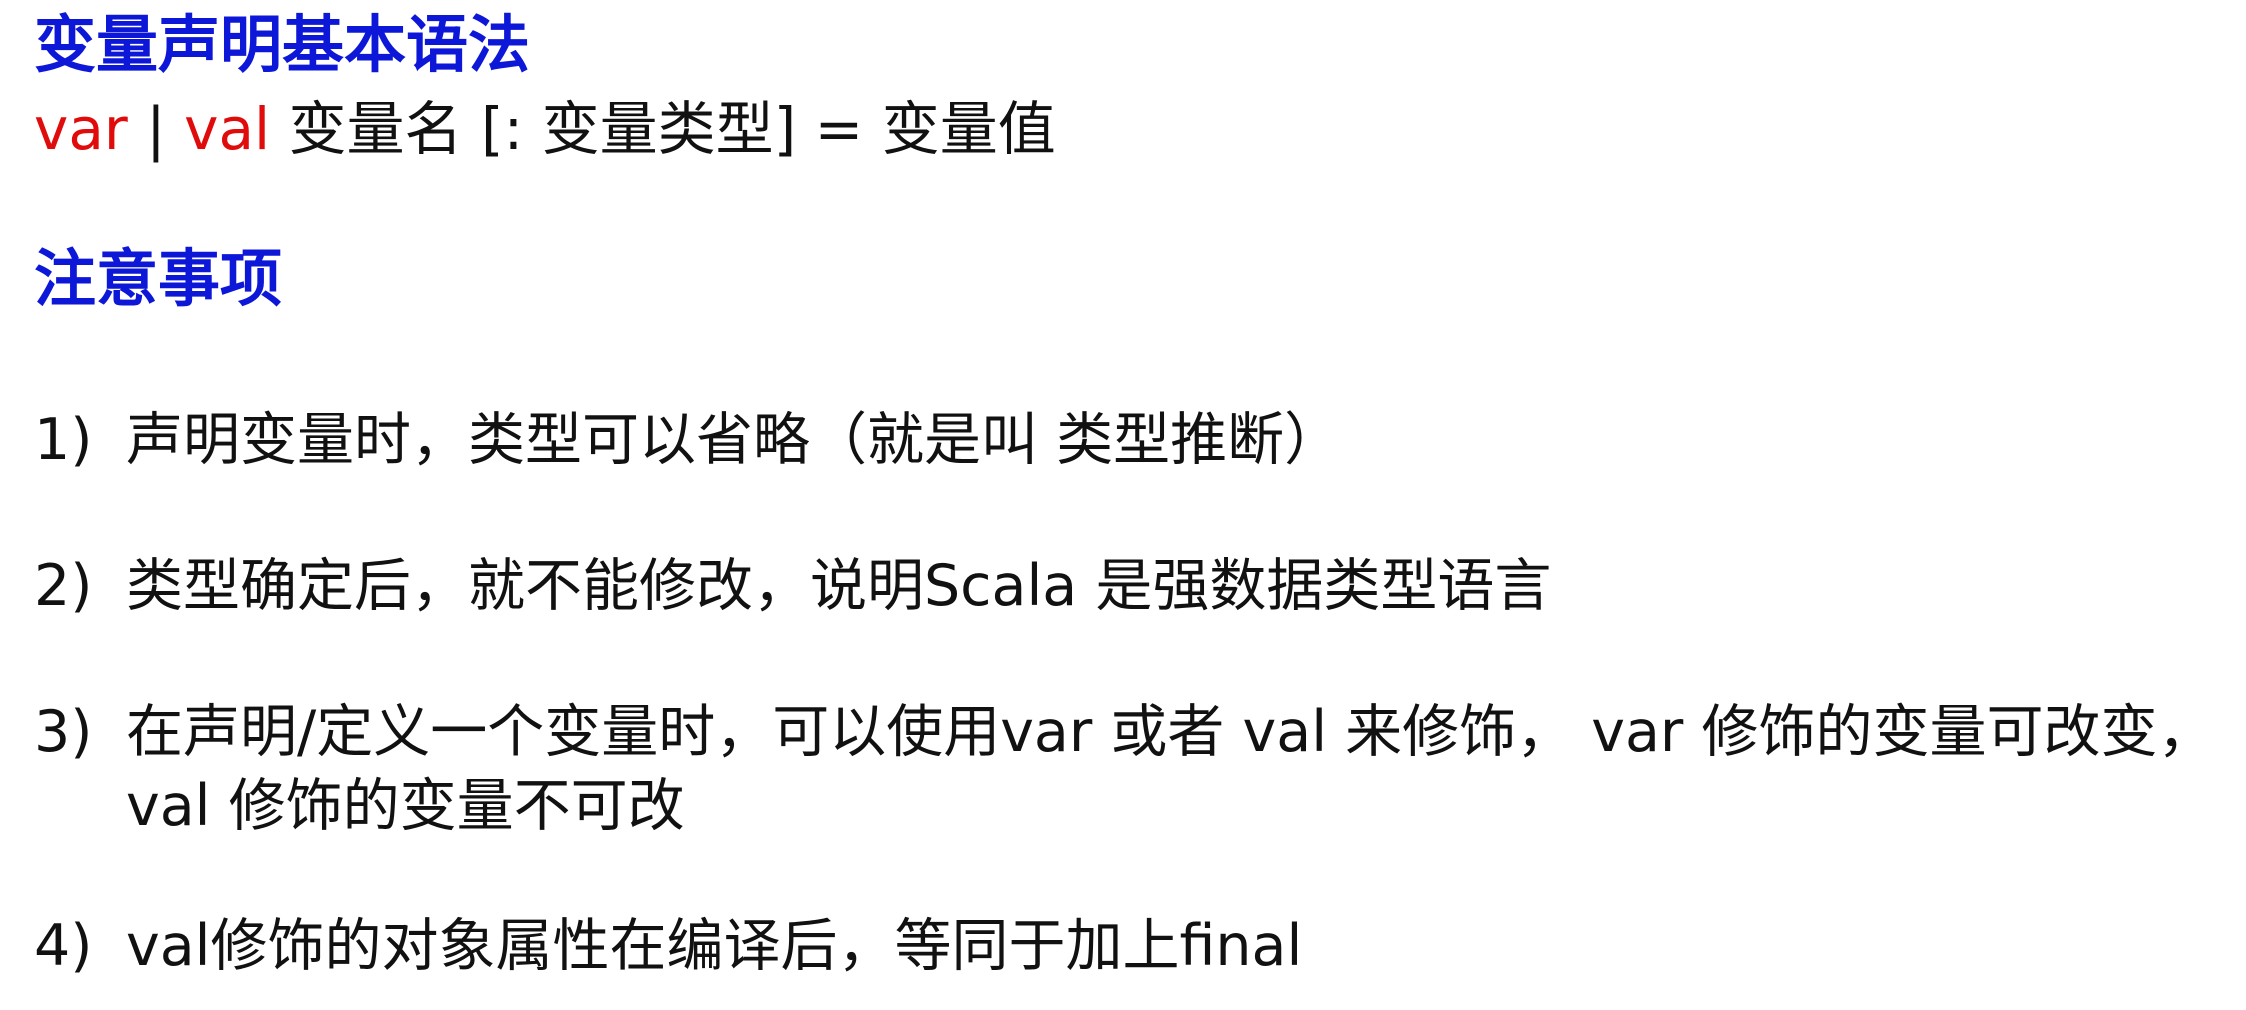 This screenshot has height=1010, width=2246. What do you see at coordinates (734, 440) in the screenshot?
I see `note-text: 声明变量时，类型可以省略（就是叫 类型推断）` at bounding box center [734, 440].